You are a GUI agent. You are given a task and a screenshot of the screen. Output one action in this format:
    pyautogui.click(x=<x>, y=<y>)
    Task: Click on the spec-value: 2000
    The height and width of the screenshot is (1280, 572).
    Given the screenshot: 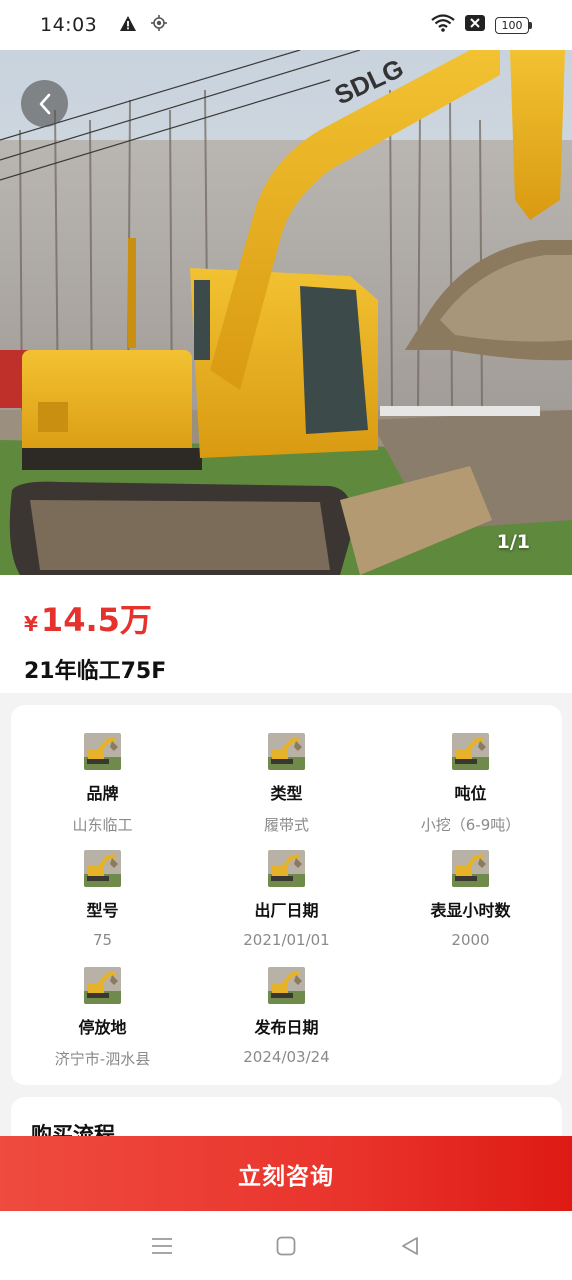 What is the action you would take?
    pyautogui.click(x=470, y=940)
    